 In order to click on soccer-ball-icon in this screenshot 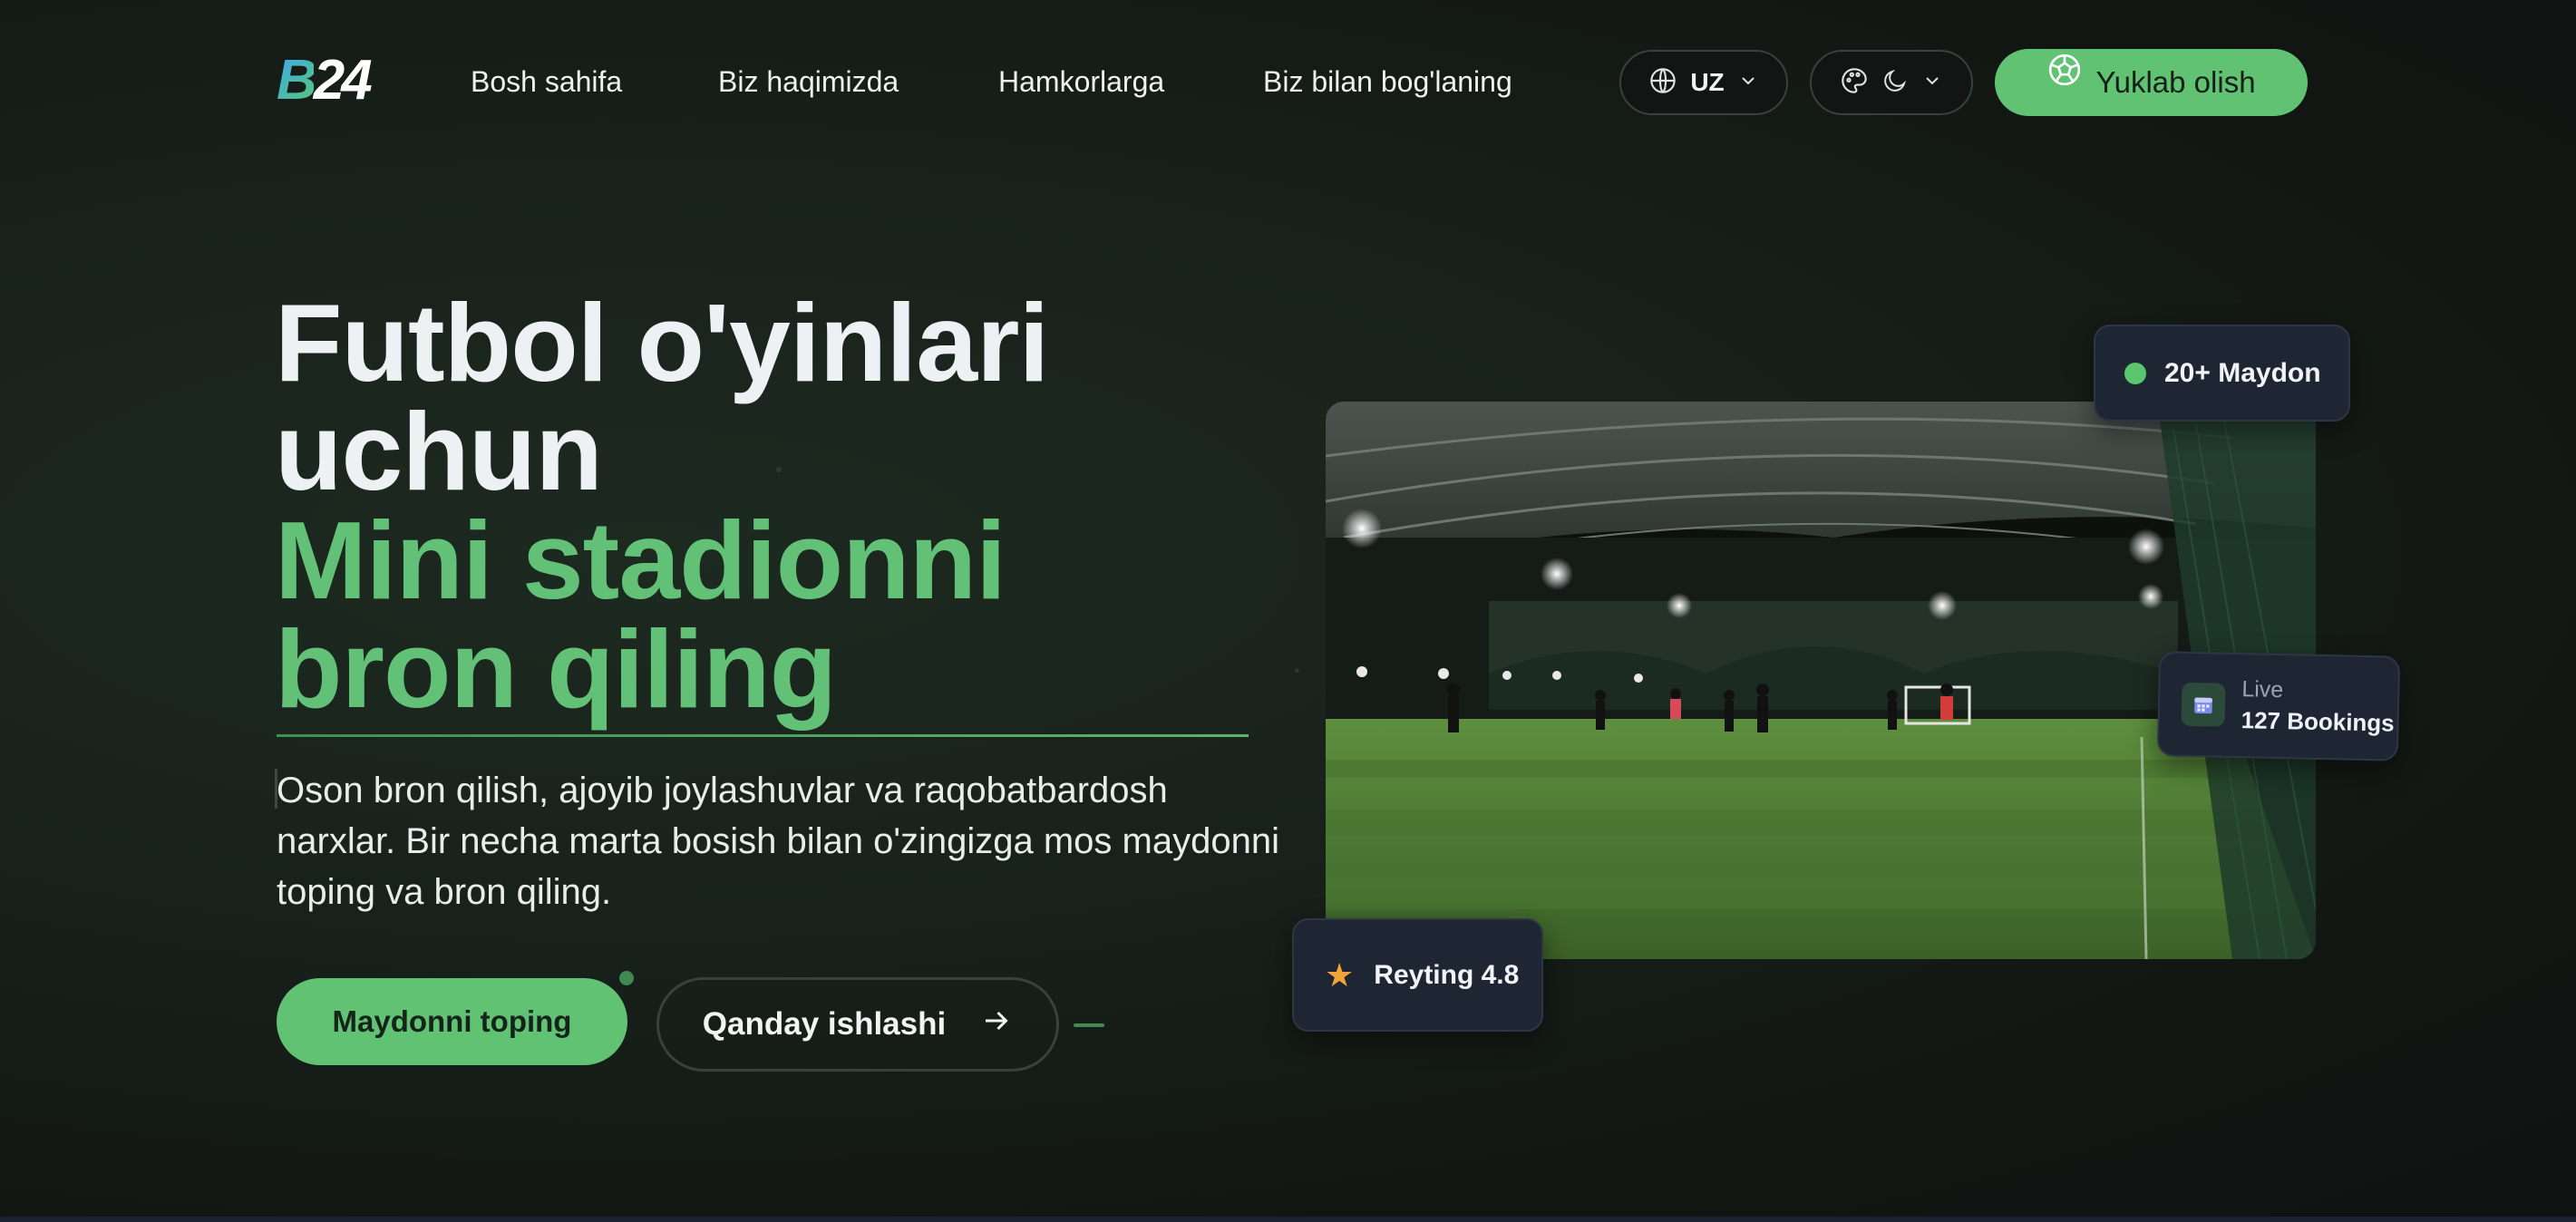, I will do `click(2064, 79)`.